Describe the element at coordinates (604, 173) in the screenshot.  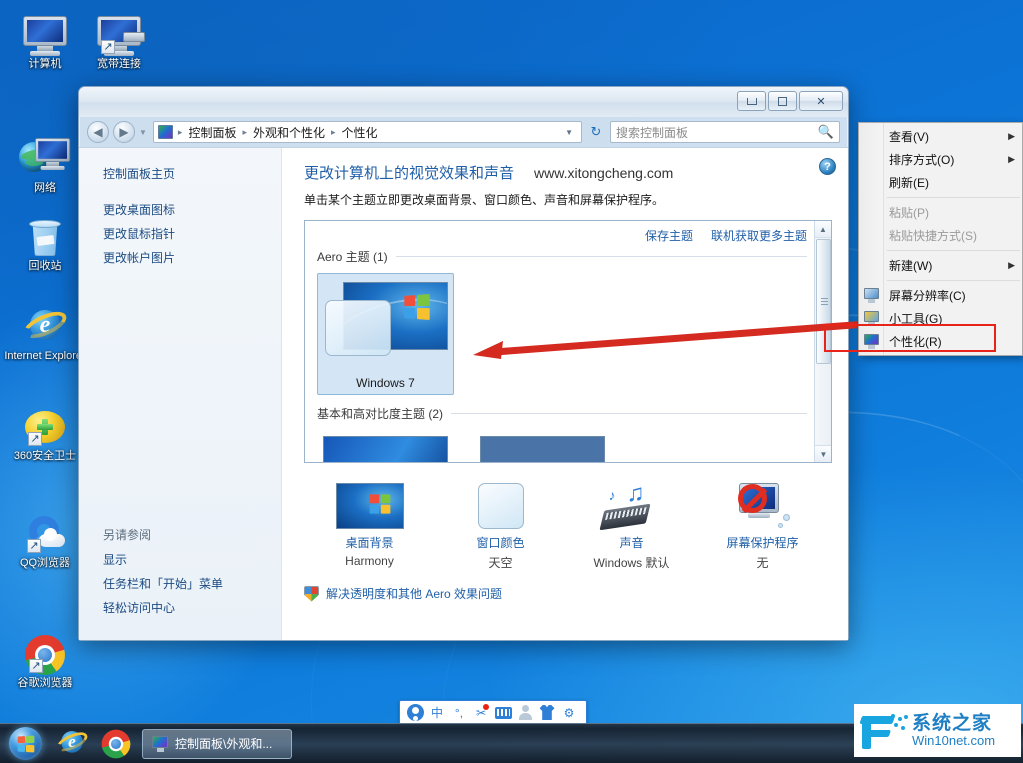
I see `site-watermark-text: www.xitongcheng.com` at that location.